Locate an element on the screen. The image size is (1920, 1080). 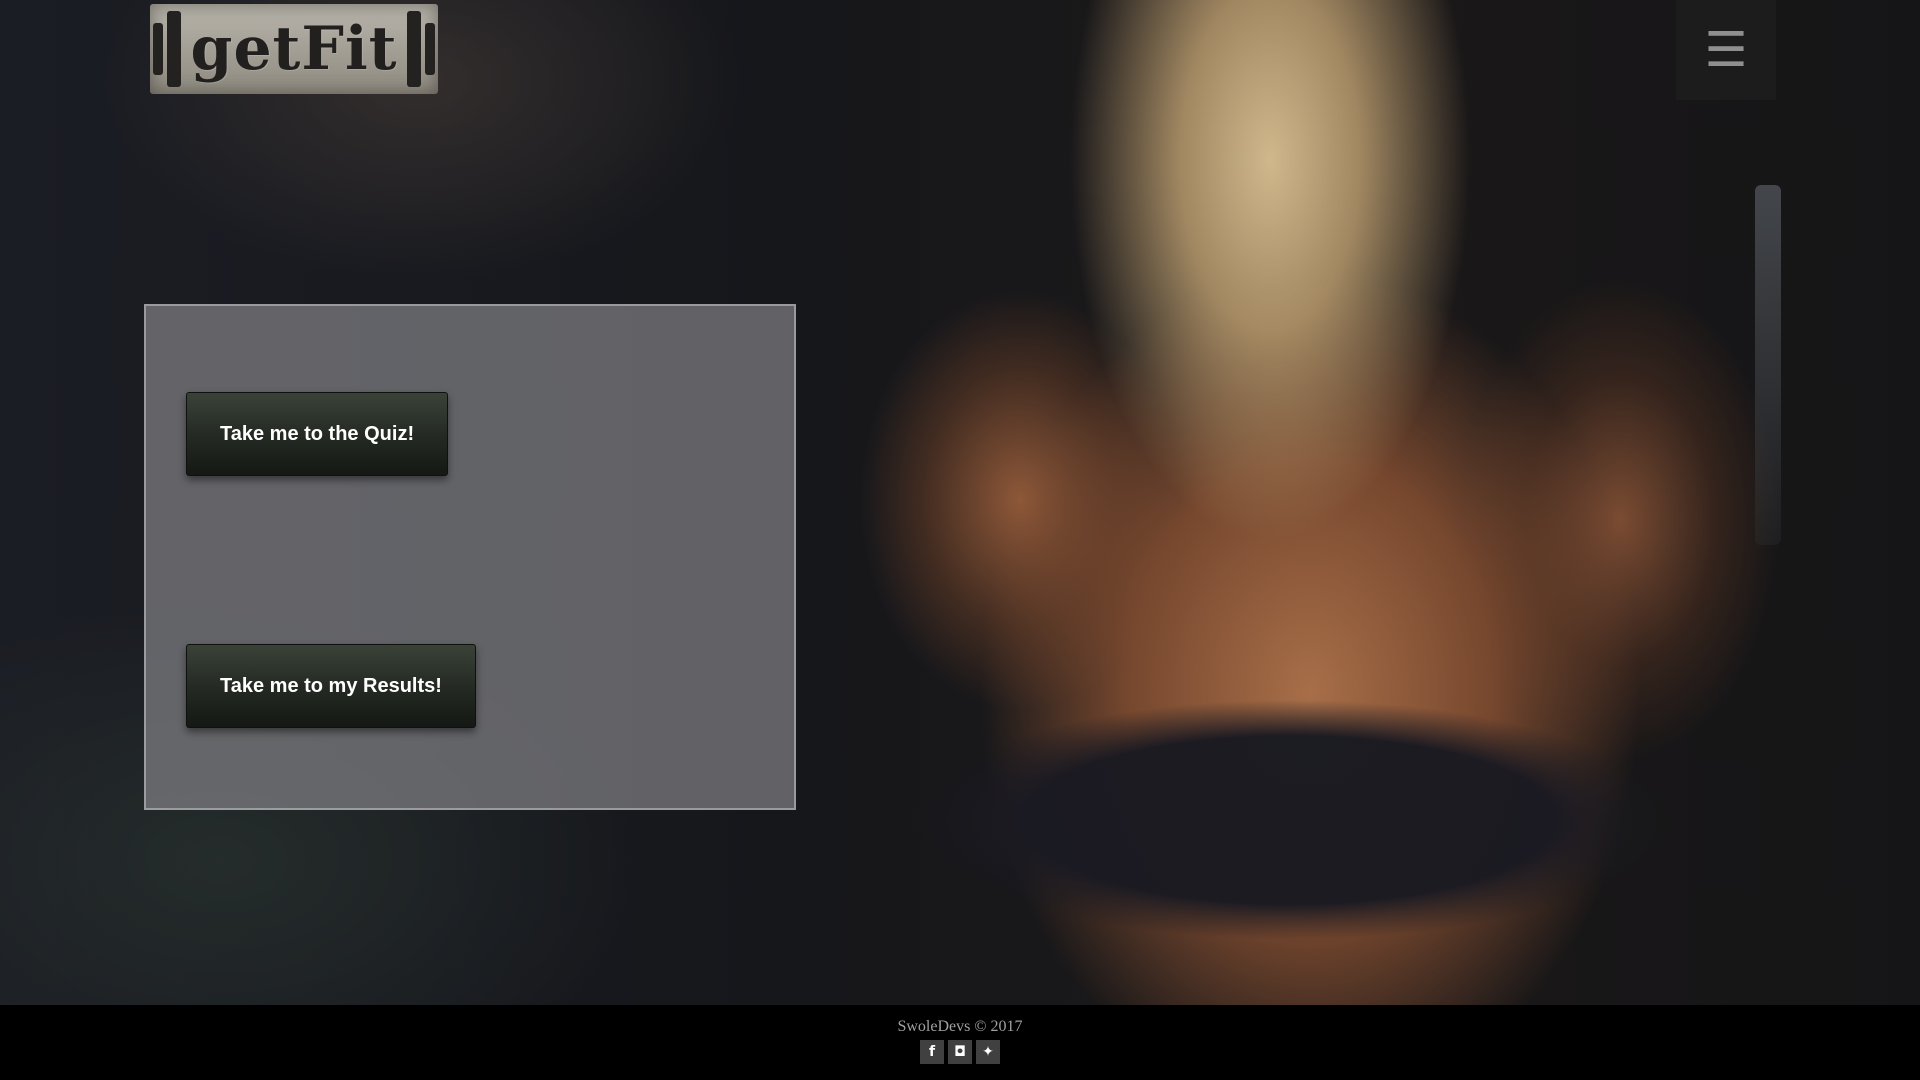
view-results-button: Take me to my Results! is located at coordinates (331, 686).